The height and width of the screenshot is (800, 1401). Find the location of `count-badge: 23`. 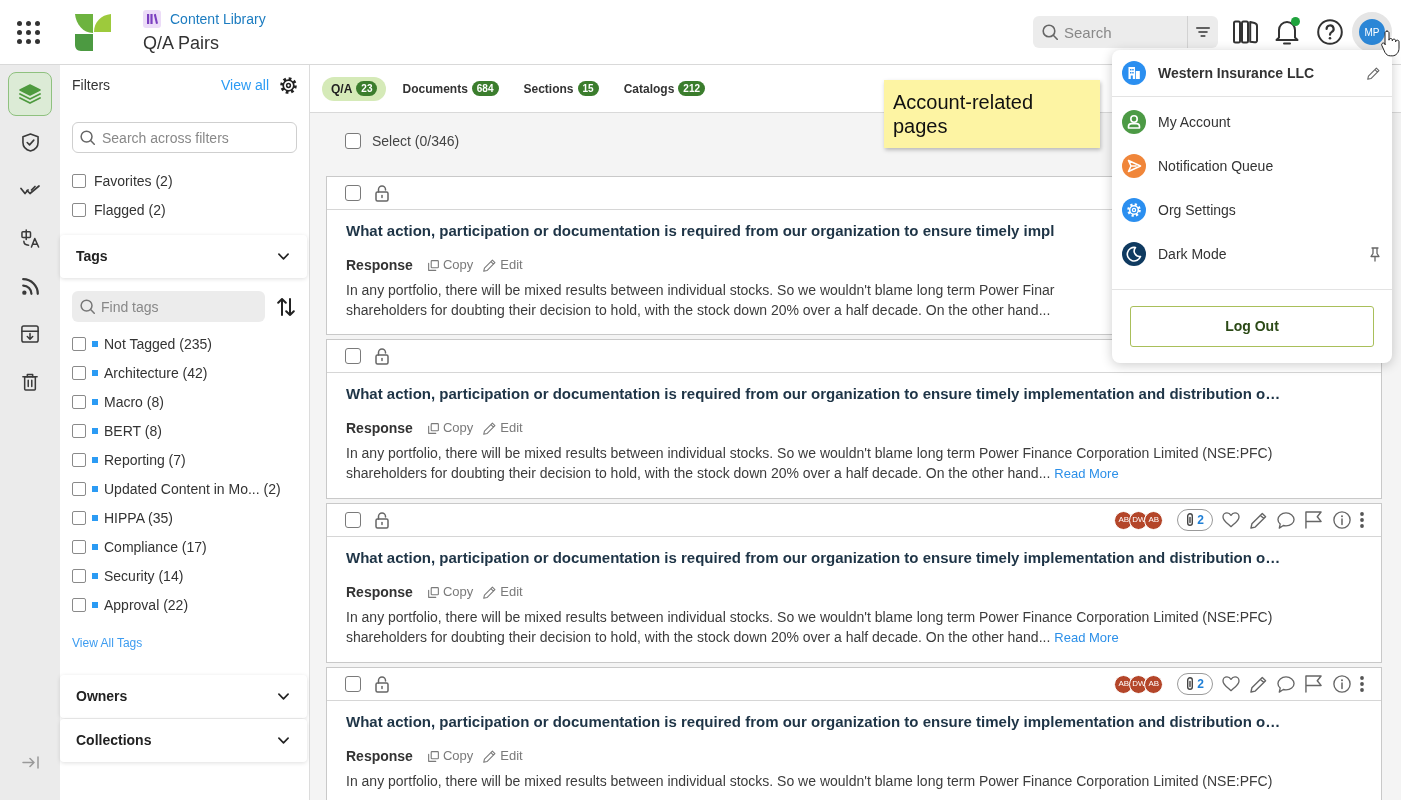

count-badge: 23 is located at coordinates (367, 88).